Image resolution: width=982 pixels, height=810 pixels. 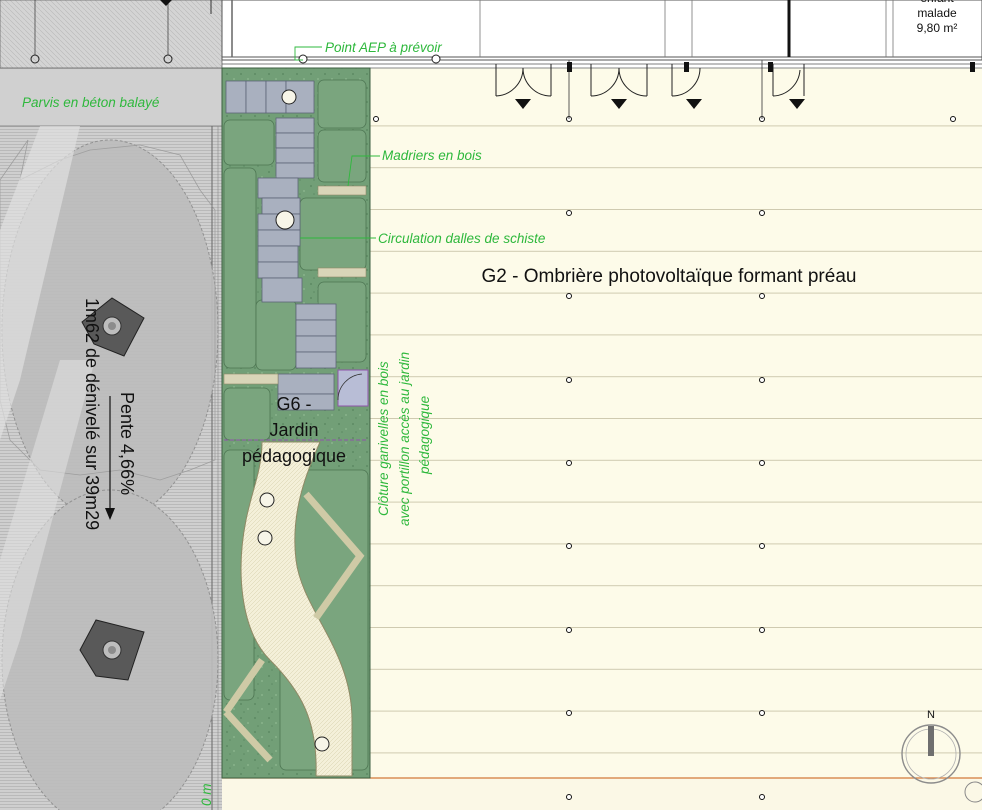 I want to click on room-label-line2: malade, so click(x=937, y=13).